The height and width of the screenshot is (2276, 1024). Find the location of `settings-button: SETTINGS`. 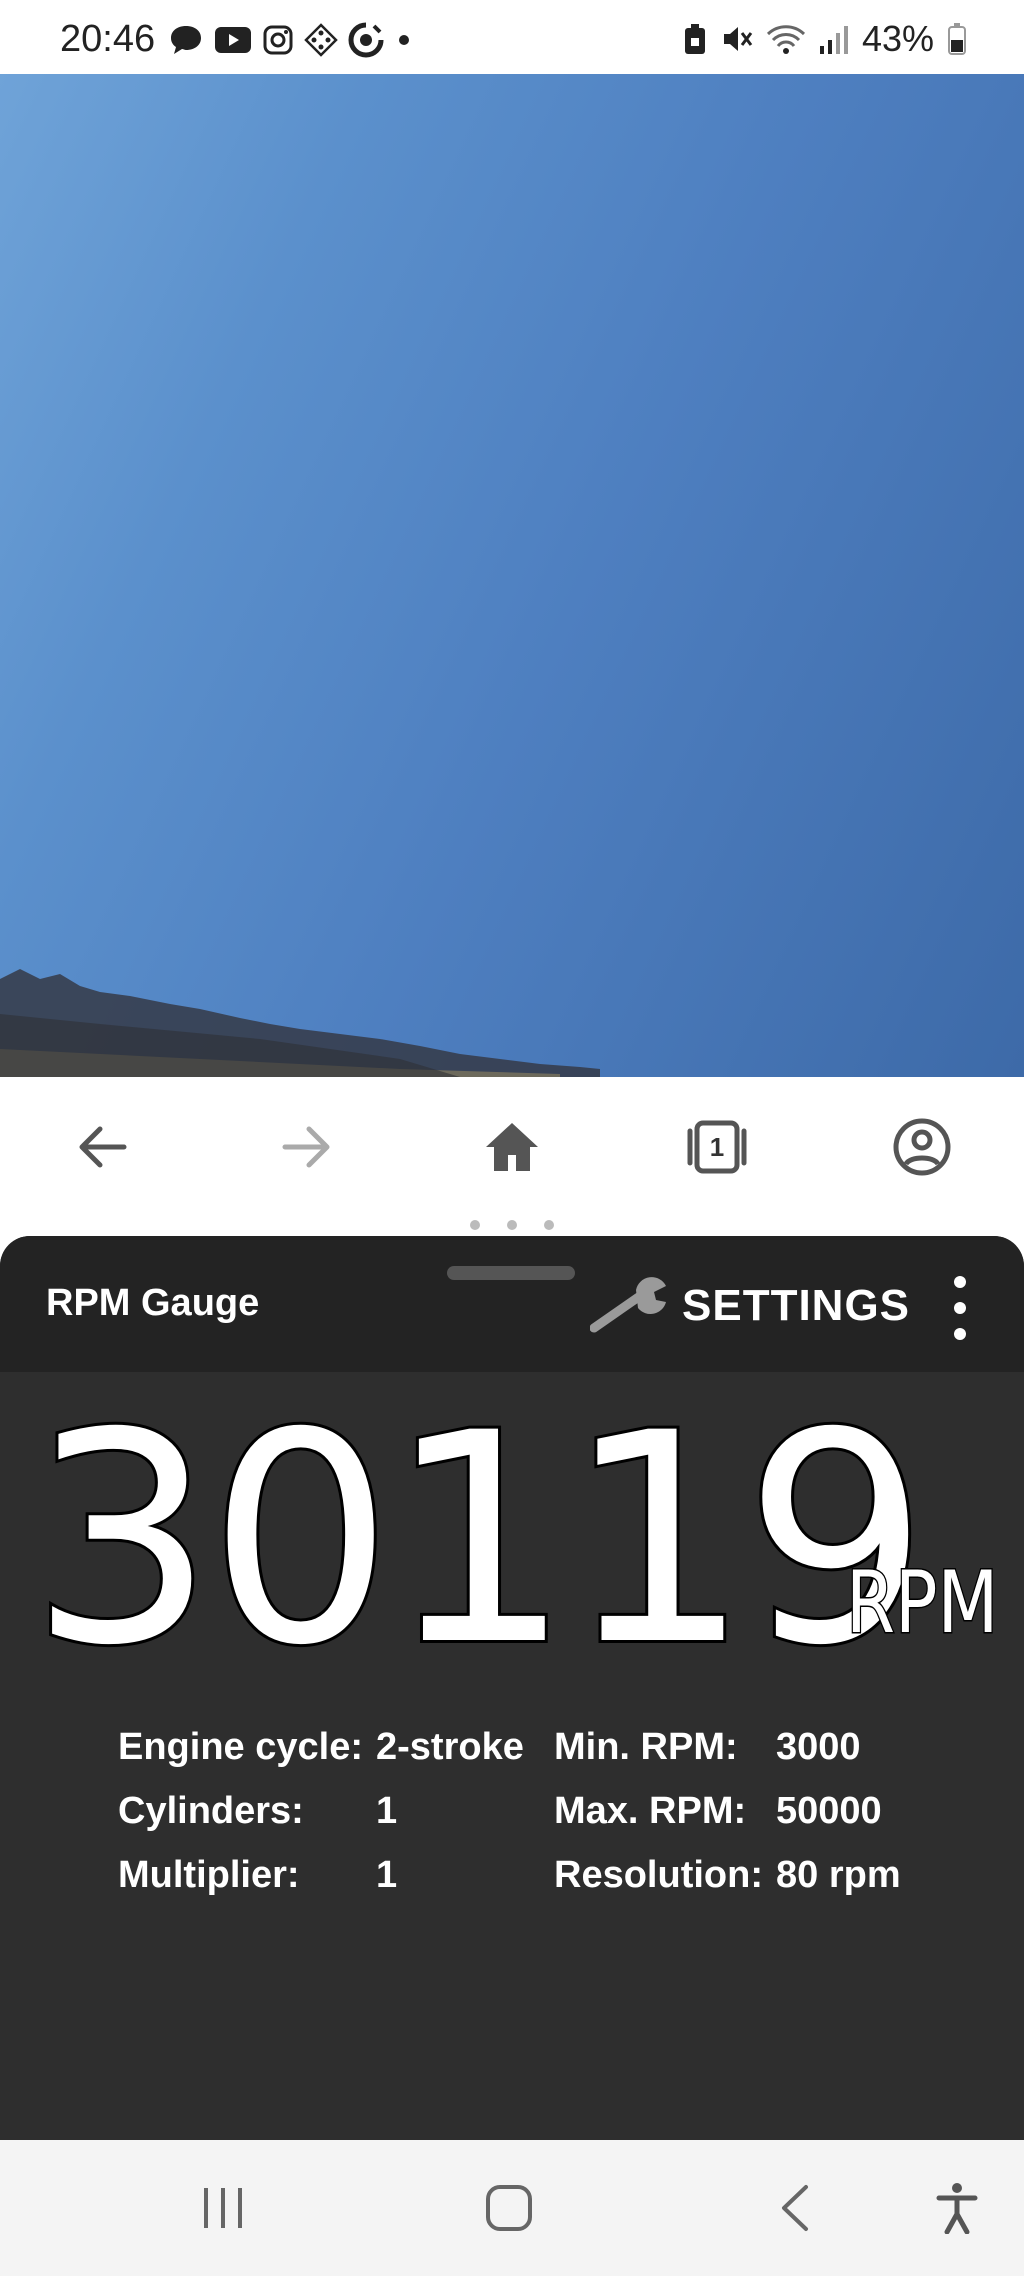

settings-button: SETTINGS is located at coordinates (750, 1306).